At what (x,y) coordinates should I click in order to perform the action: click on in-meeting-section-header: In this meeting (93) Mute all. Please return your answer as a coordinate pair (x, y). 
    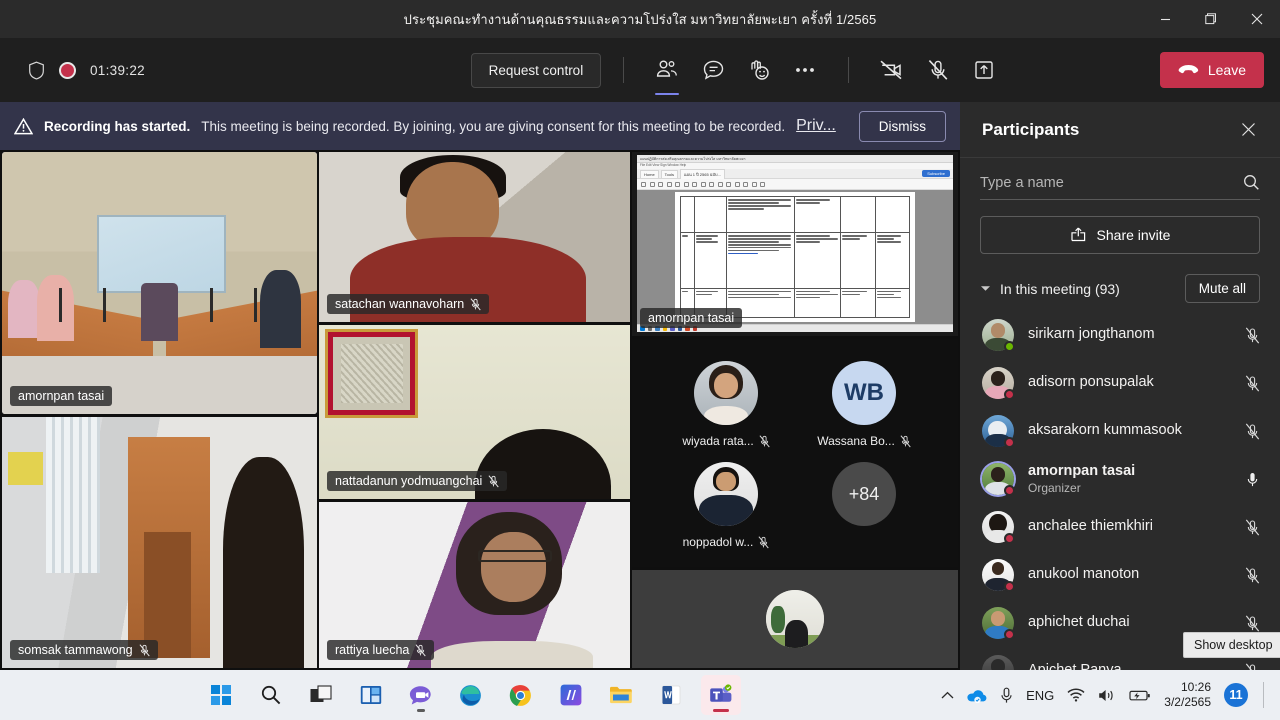
    Looking at the image, I should click on (1120, 288).